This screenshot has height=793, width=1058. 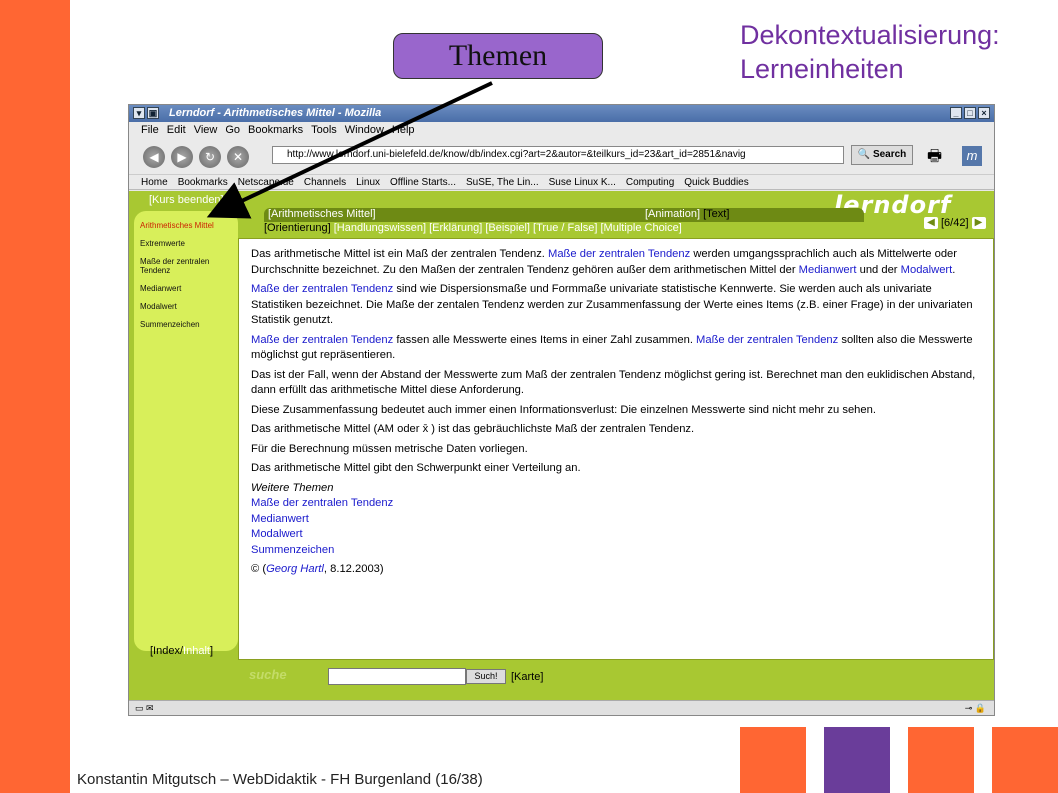 I want to click on weitere-themen-heading: Weitere Themen, so click(x=292, y=487).